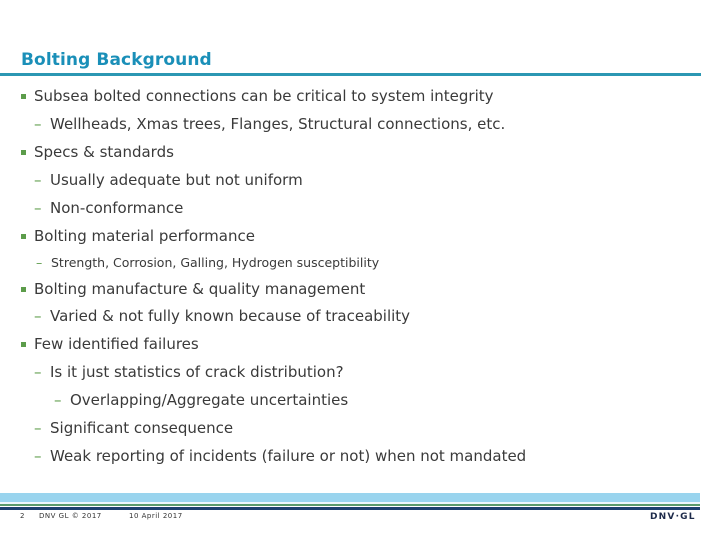 The height and width of the screenshot is (540, 720). What do you see at coordinates (144, 236) in the screenshot?
I see `bullet-item: Bolting material performance` at bounding box center [144, 236].